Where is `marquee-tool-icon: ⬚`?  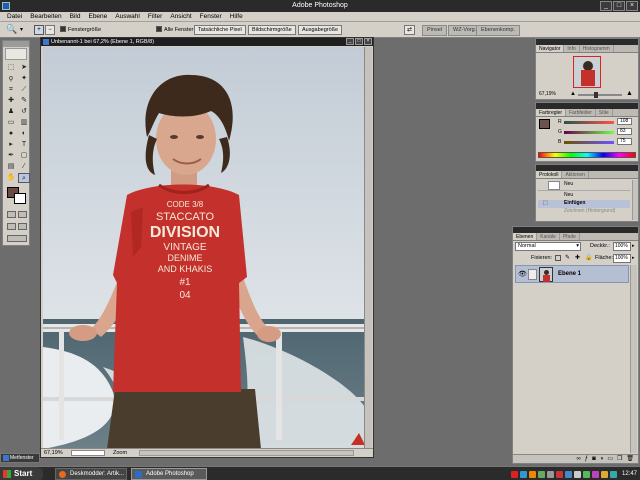
marquee-tool-icon: ⬚ is located at coordinates (11, 68).